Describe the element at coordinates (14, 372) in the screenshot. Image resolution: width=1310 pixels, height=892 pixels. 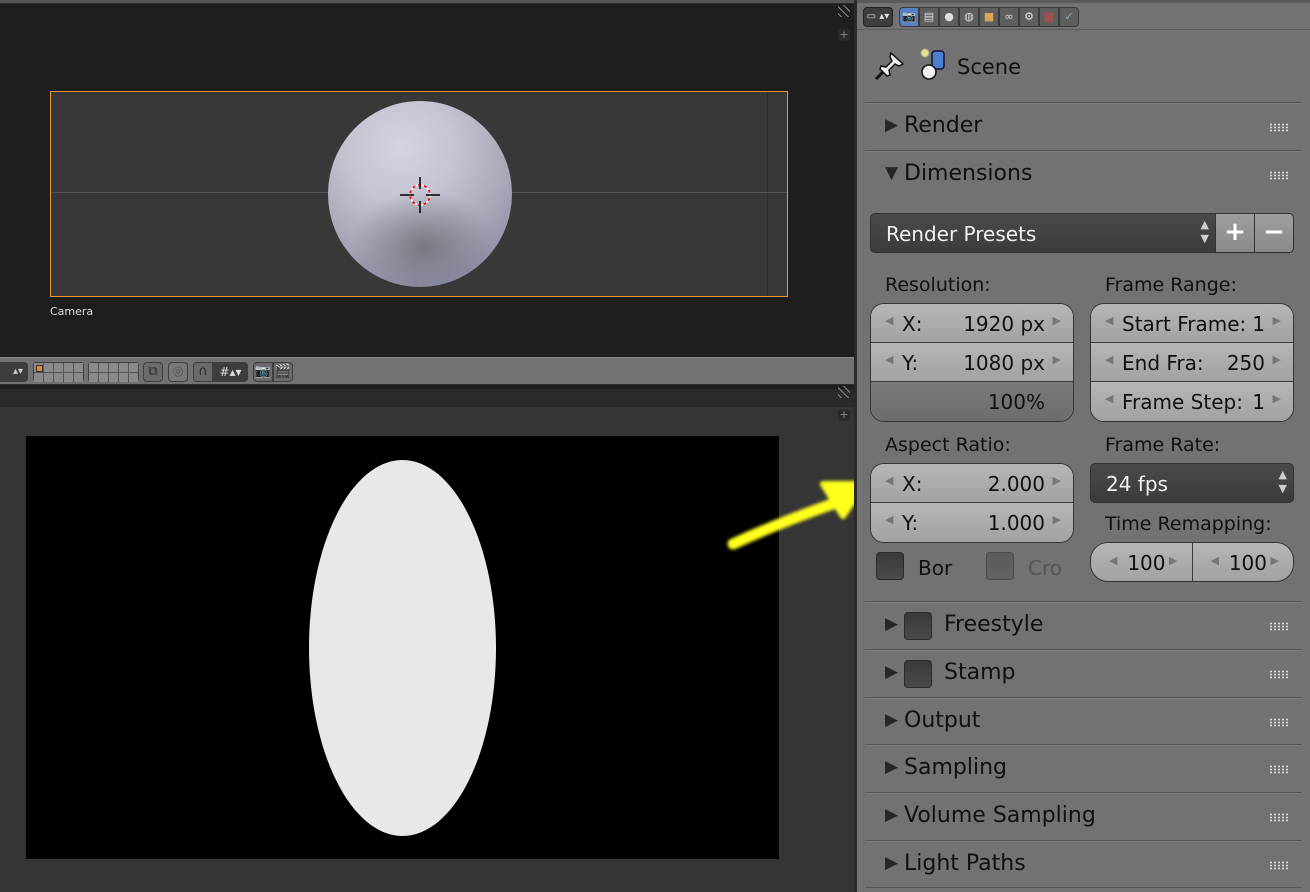
I see `view-mode-dropdown: ▴▾` at that location.